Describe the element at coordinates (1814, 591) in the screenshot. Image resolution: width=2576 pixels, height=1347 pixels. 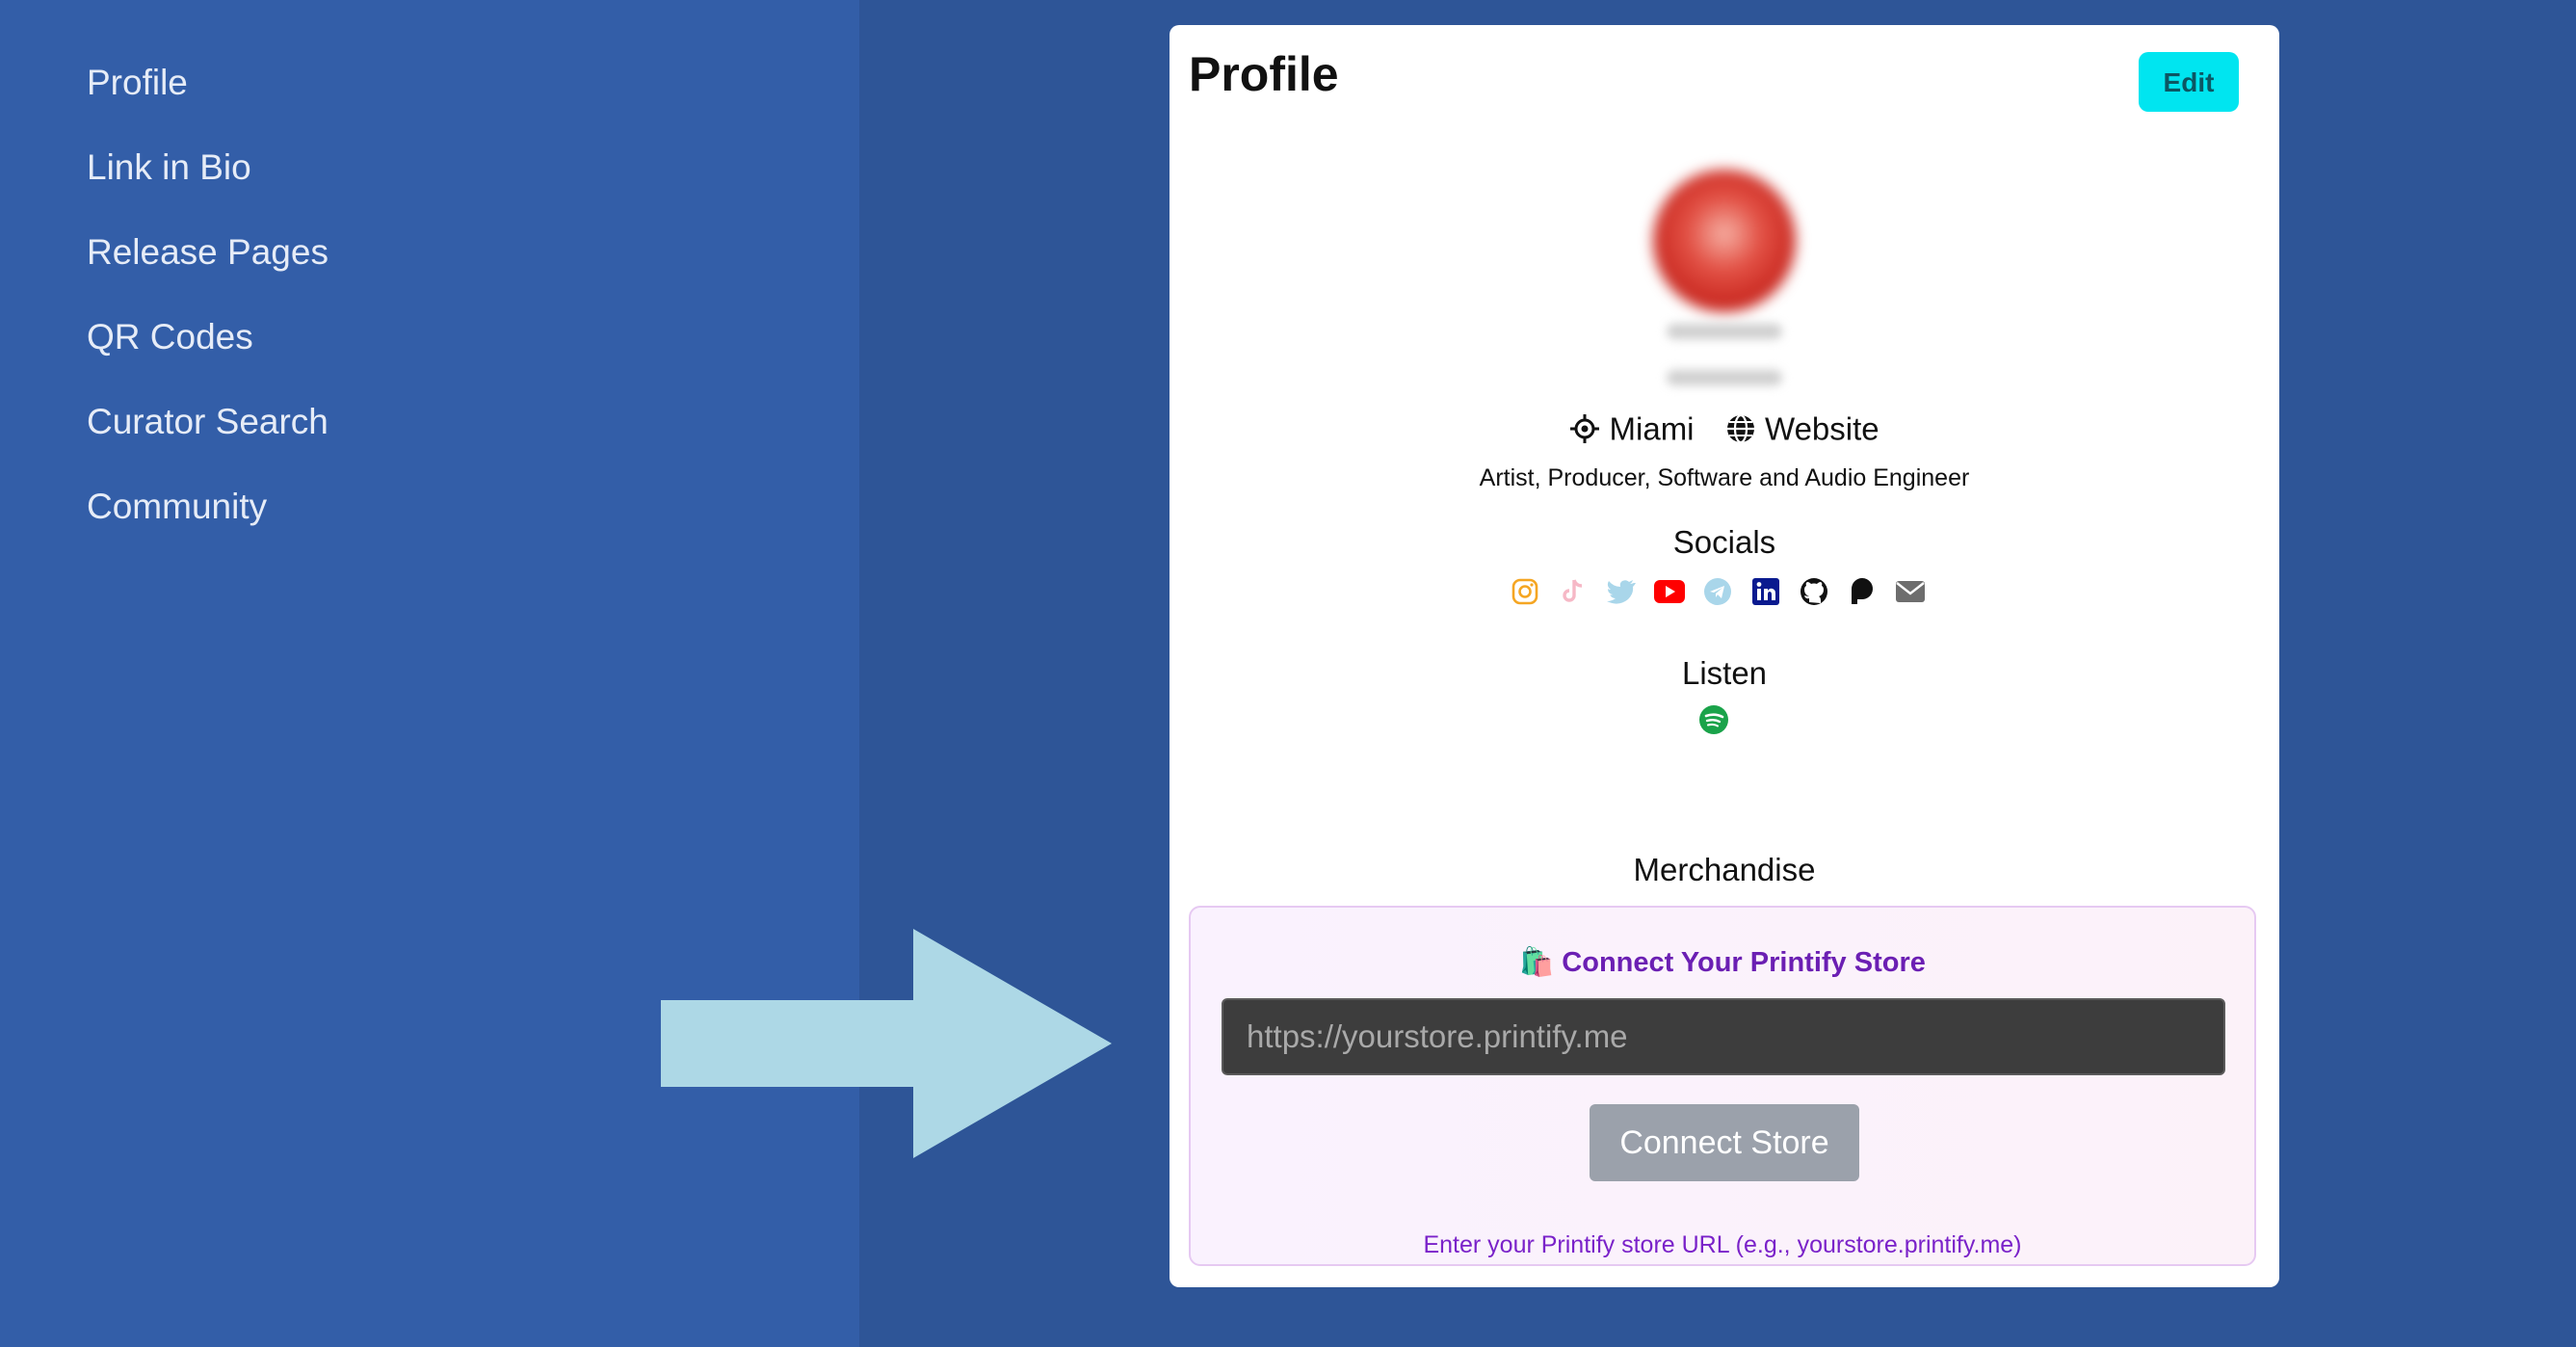
I see `github-icon` at that location.